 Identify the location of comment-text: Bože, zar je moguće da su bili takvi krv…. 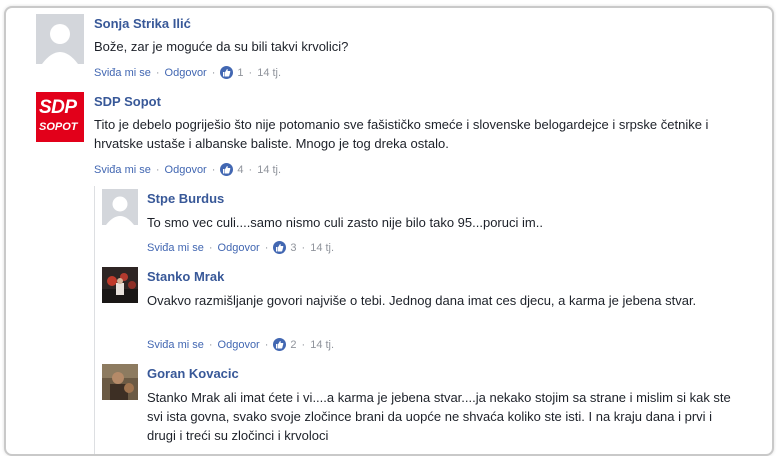
(221, 46).